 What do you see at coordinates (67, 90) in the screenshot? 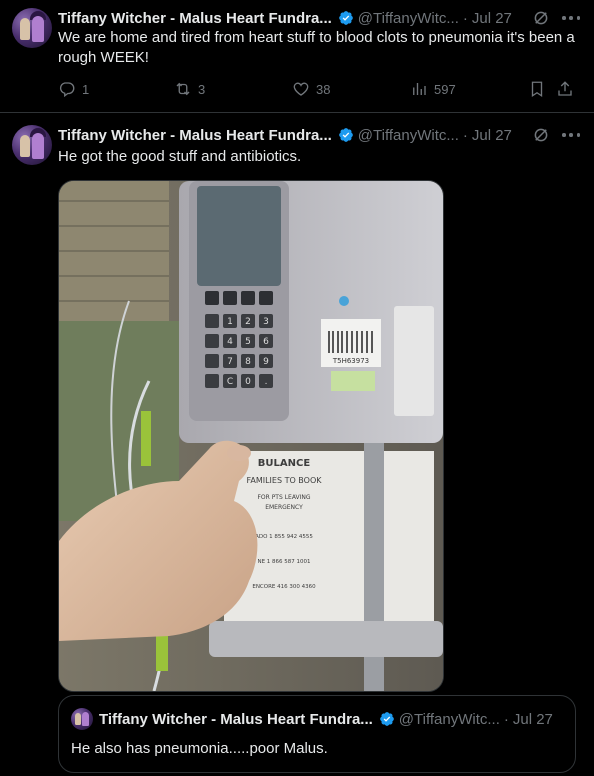
I see `reply-icon` at bounding box center [67, 90].